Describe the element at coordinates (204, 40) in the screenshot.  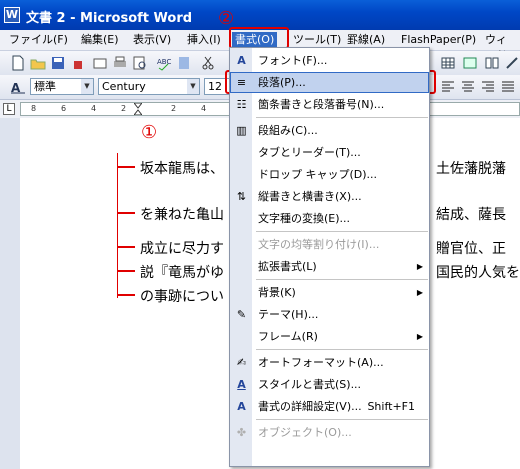
I see `menu-insert: 挿入(I)` at that location.